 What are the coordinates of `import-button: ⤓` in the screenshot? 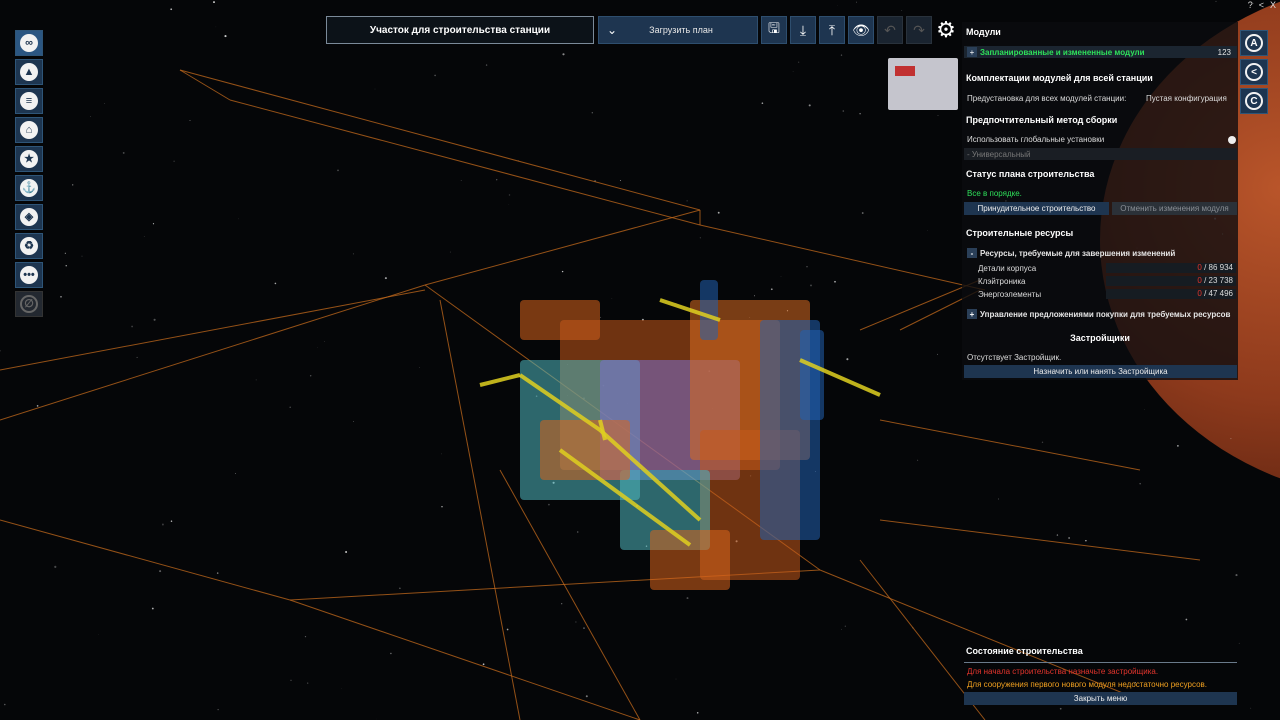 It's located at (803, 30).